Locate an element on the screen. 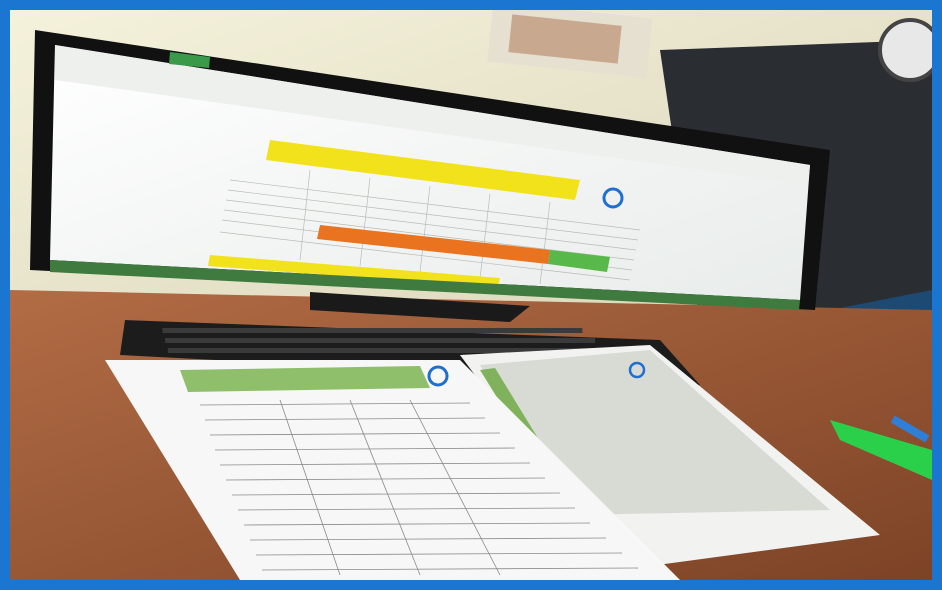  paper-green-header is located at coordinates (305, 379).